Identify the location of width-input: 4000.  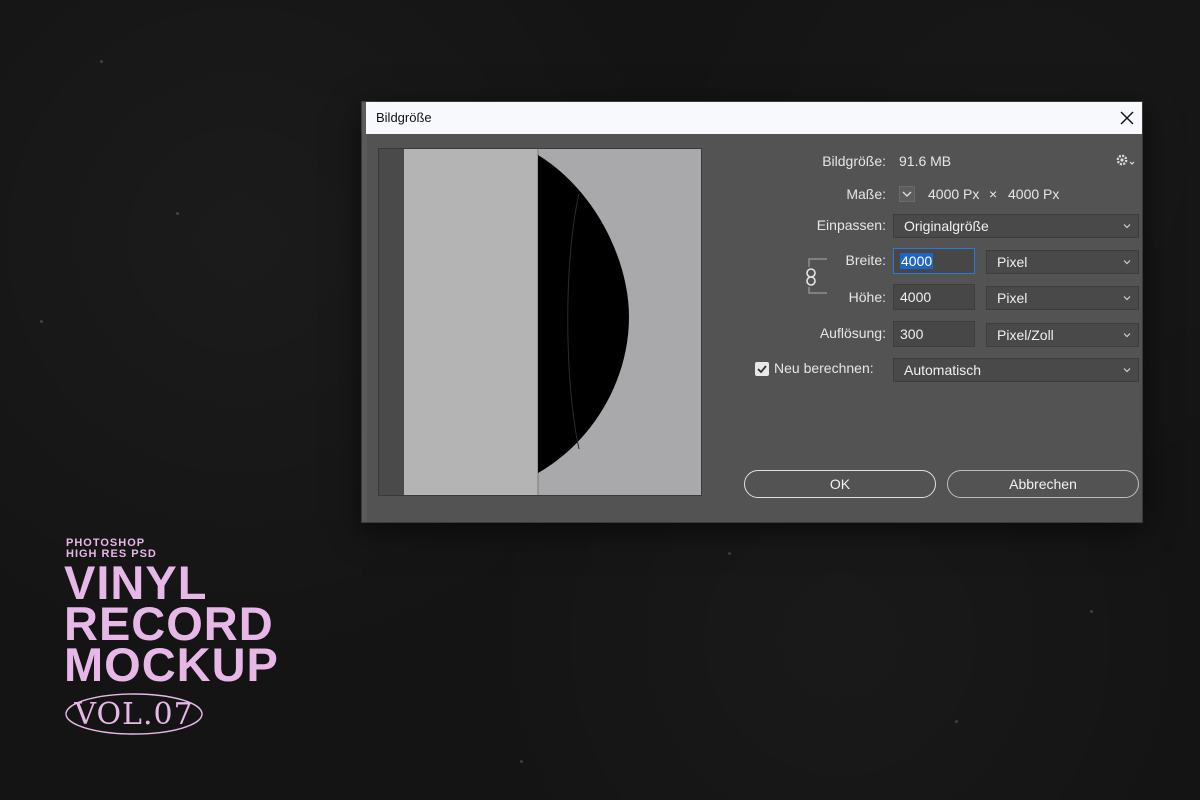
(934, 261).